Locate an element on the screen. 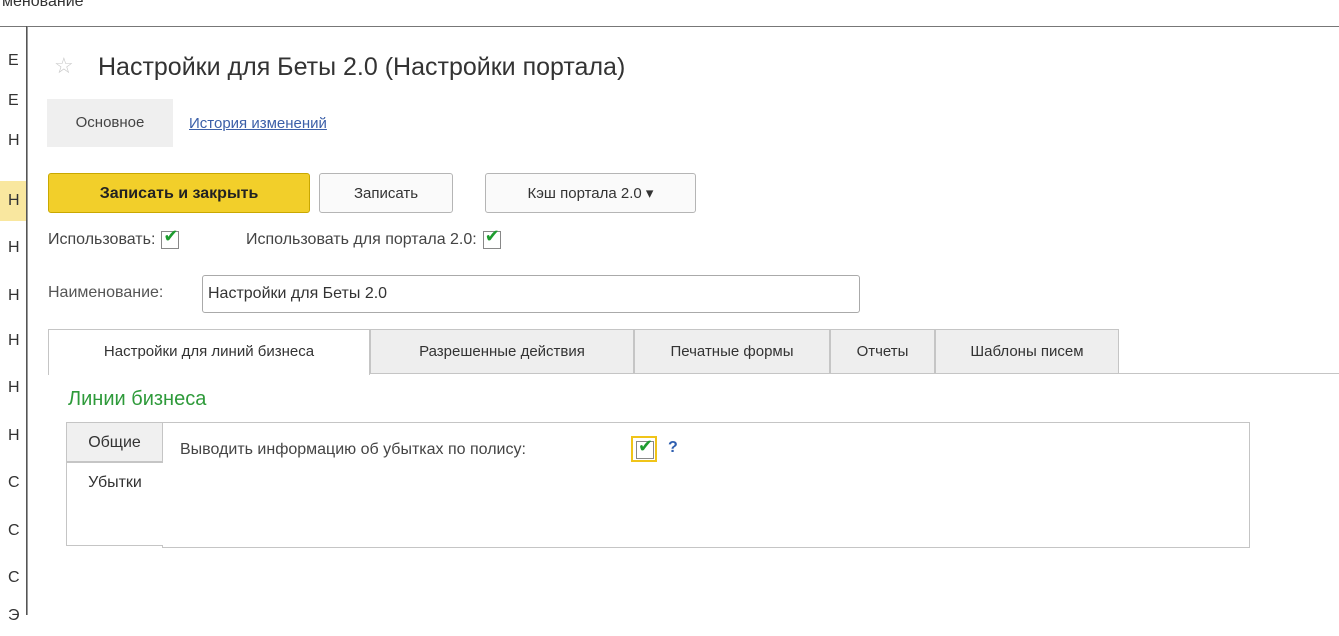  section-title: Линии бизнеса is located at coordinates (137, 399).